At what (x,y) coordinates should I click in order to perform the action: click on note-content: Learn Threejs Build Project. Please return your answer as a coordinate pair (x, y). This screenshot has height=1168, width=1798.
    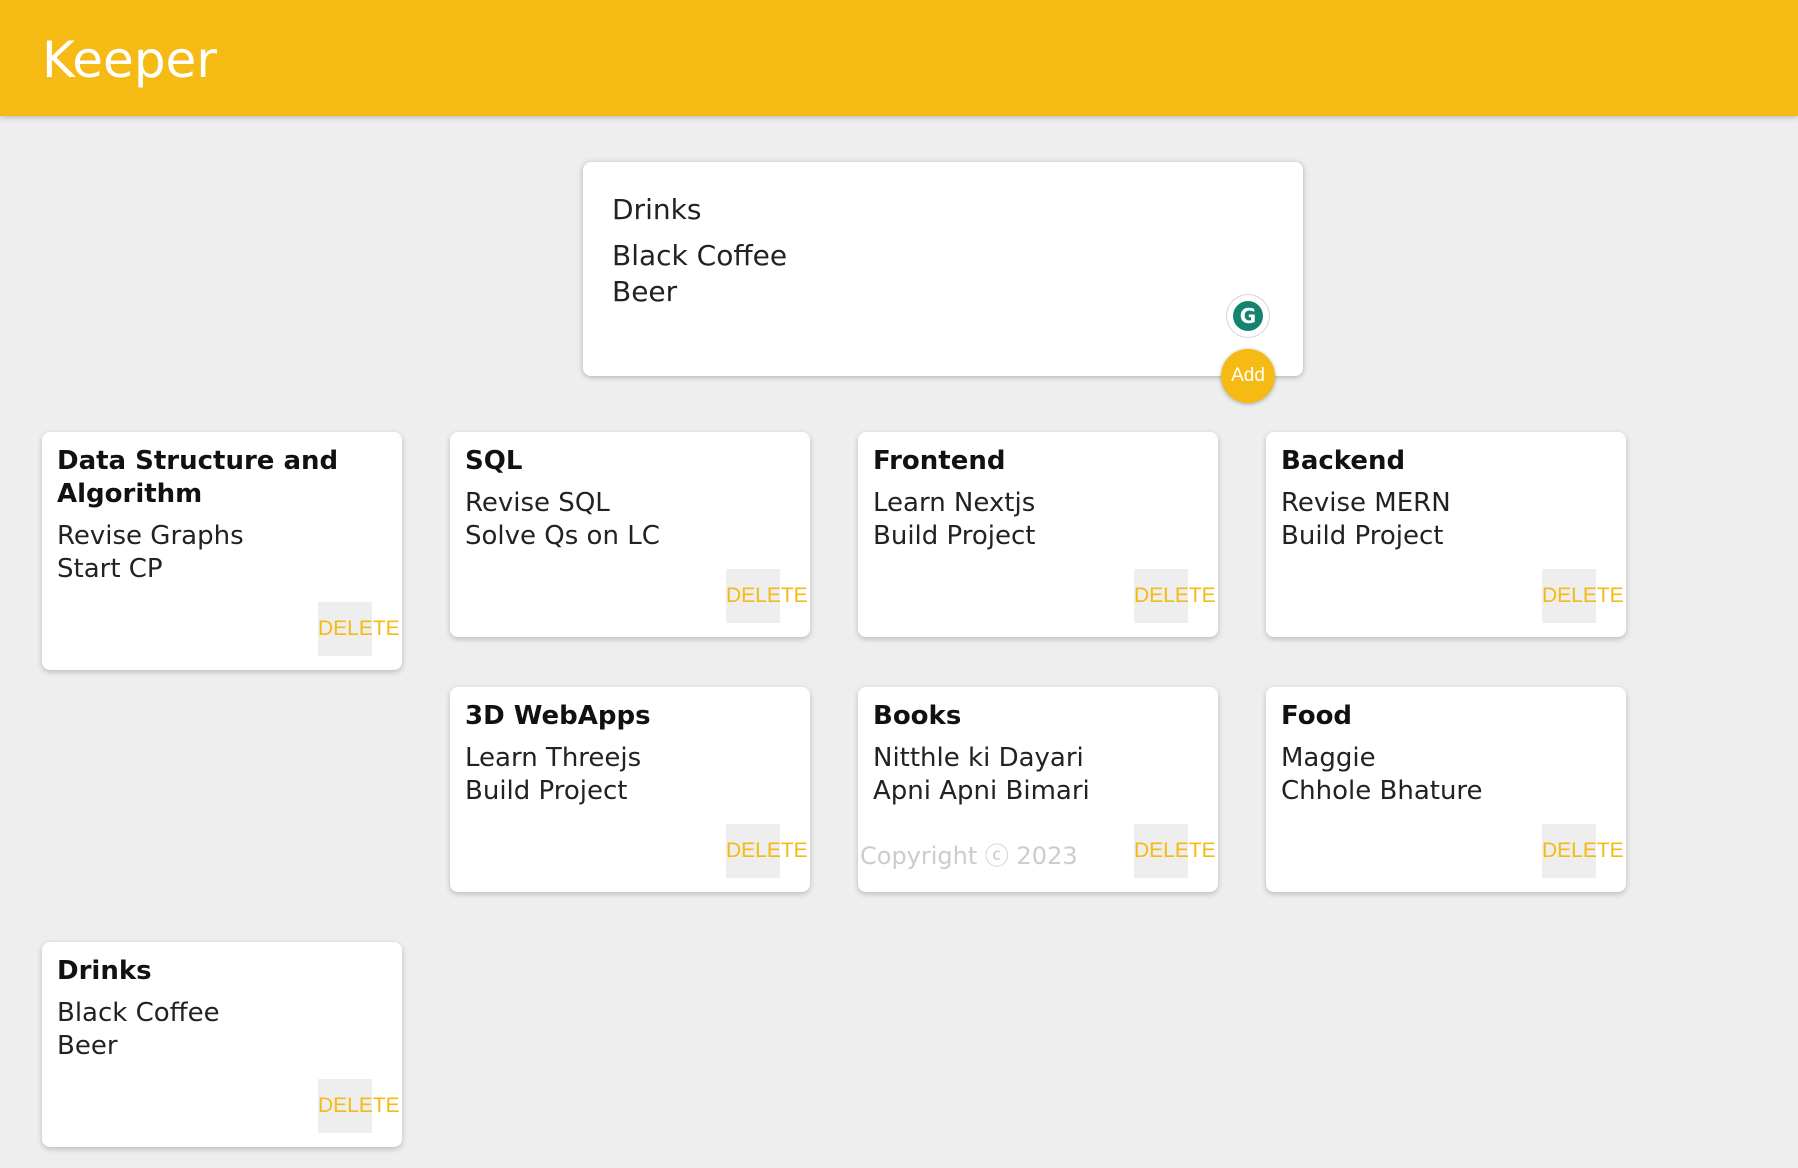
    Looking at the image, I should click on (553, 774).